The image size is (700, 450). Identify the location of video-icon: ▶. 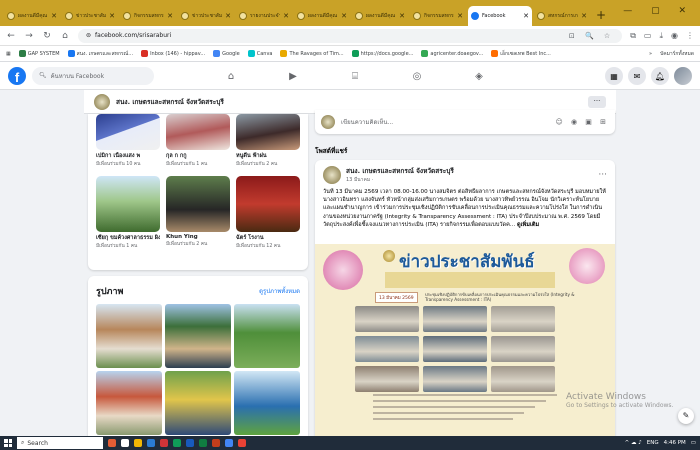
(293, 76).